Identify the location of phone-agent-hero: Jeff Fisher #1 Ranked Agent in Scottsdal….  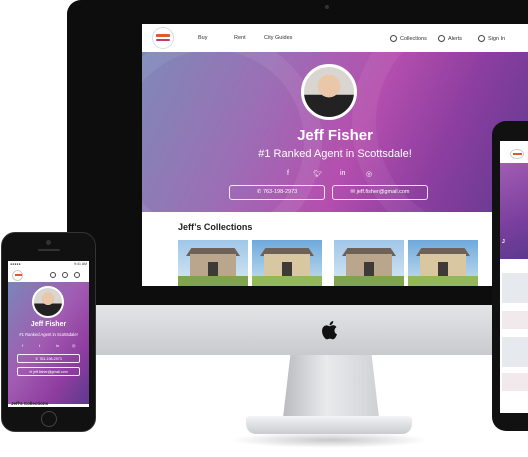
(48, 343).